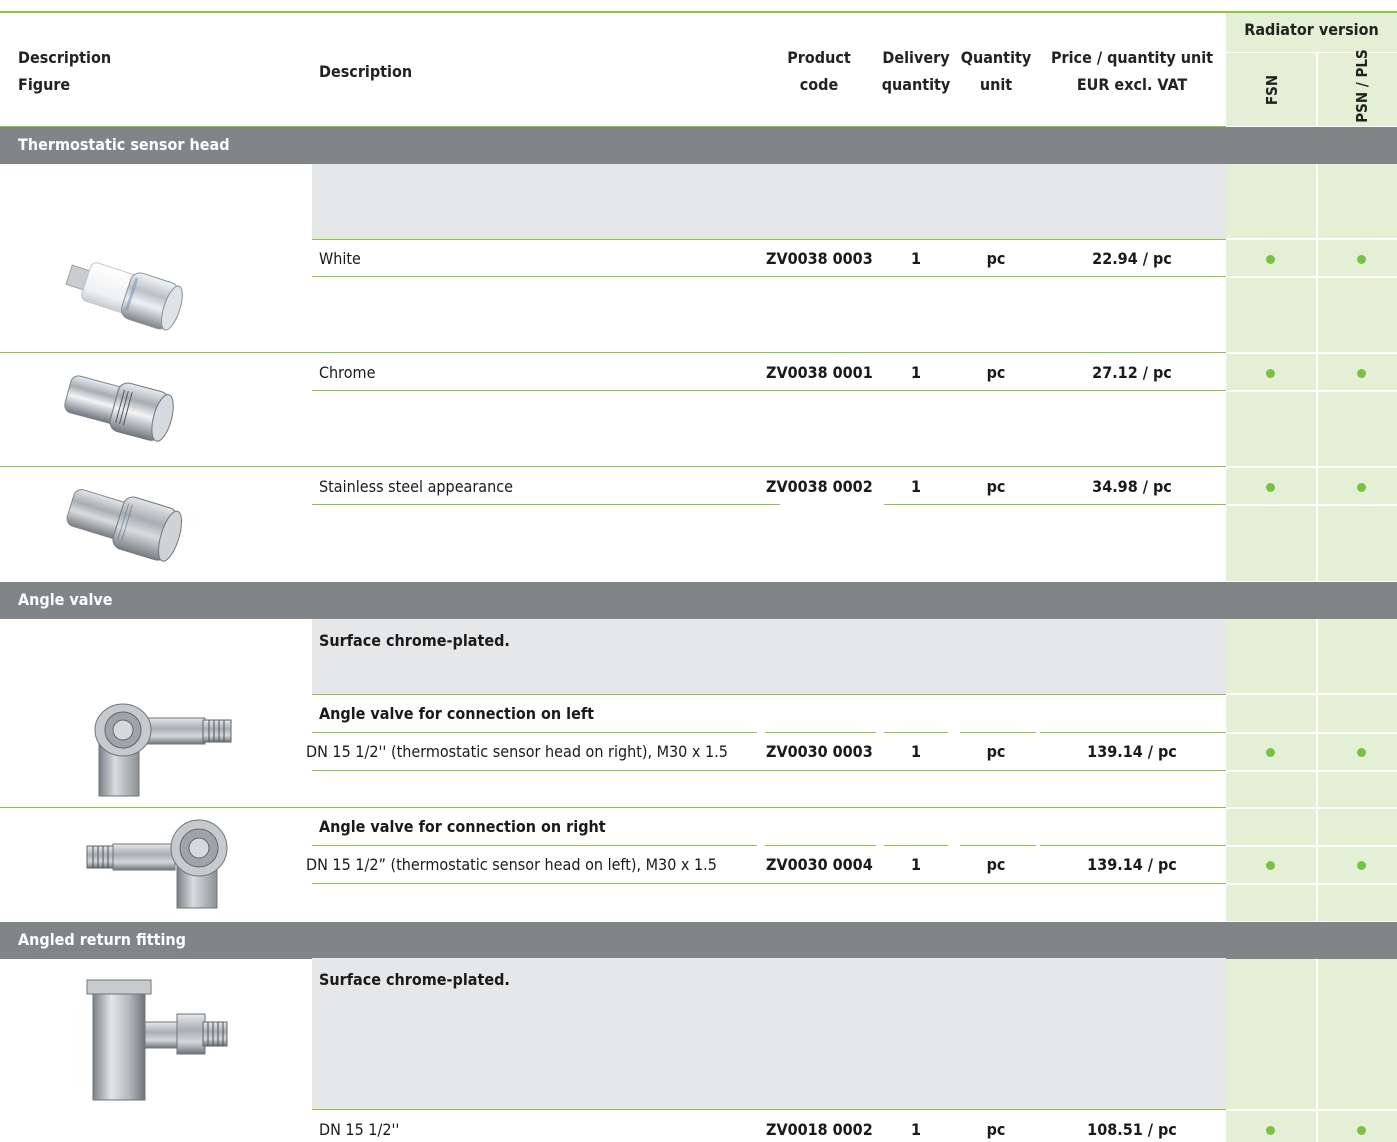 The image size is (1397, 1142). What do you see at coordinates (1132, 57) in the screenshot?
I see `header-price-line1: Price / quantity unit` at bounding box center [1132, 57].